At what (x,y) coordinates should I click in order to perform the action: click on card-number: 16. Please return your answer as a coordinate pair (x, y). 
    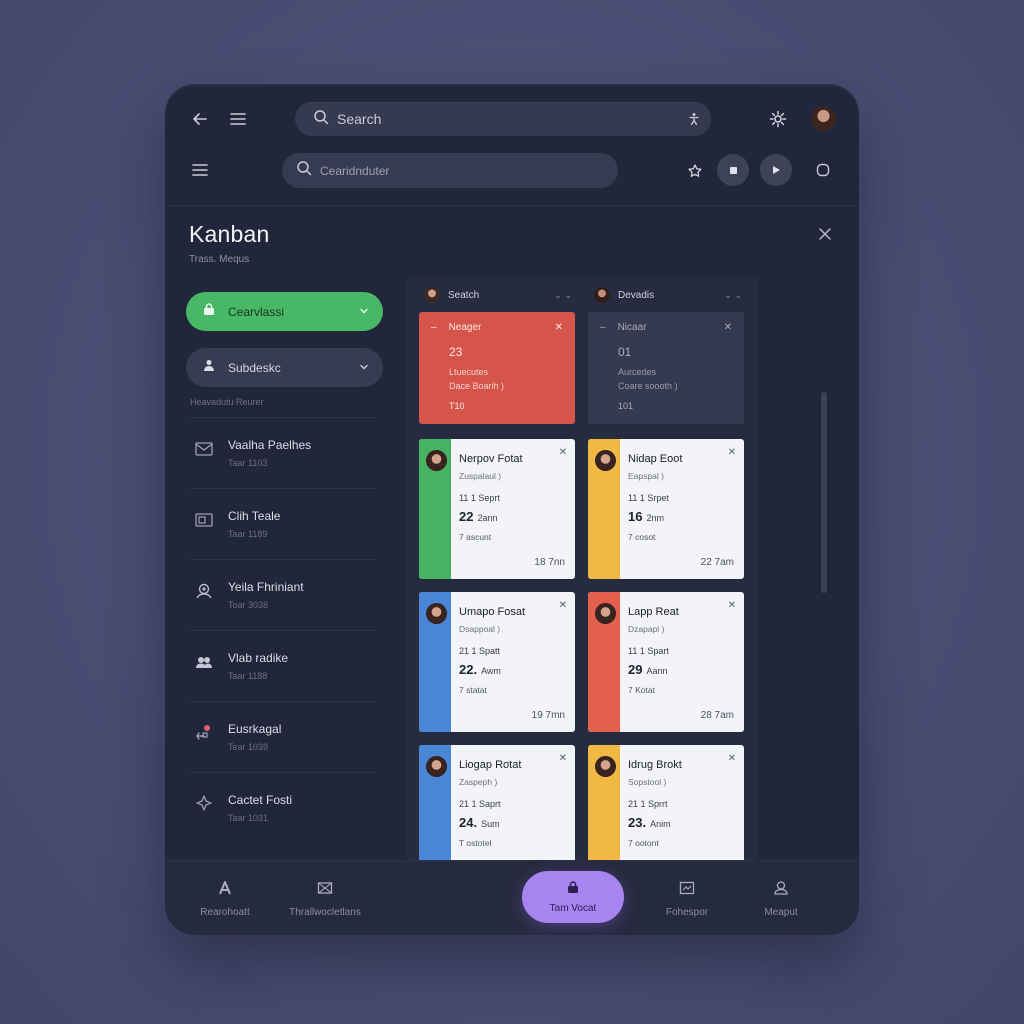
    Looking at the image, I should click on (635, 516).